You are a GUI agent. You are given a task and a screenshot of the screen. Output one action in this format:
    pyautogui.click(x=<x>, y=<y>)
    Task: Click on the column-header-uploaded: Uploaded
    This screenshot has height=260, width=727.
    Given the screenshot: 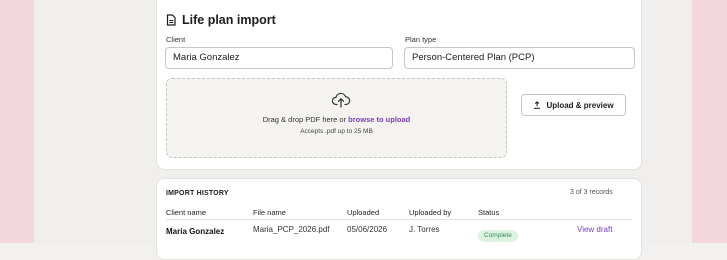 What is the action you would take?
    pyautogui.click(x=363, y=212)
    